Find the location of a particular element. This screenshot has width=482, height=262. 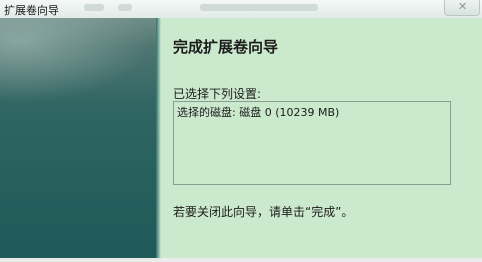

finish-instruction: 若要关闭此向导，请单击“完成”。 is located at coordinates (263, 212).